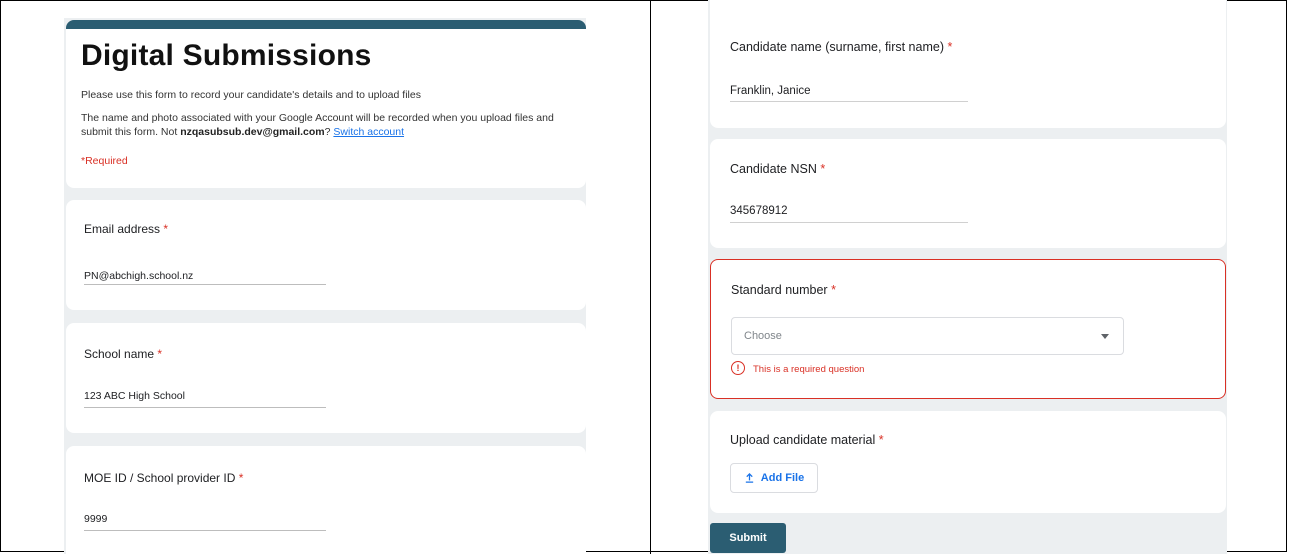  I want to click on standard-number-select: Choose, so click(927, 336).